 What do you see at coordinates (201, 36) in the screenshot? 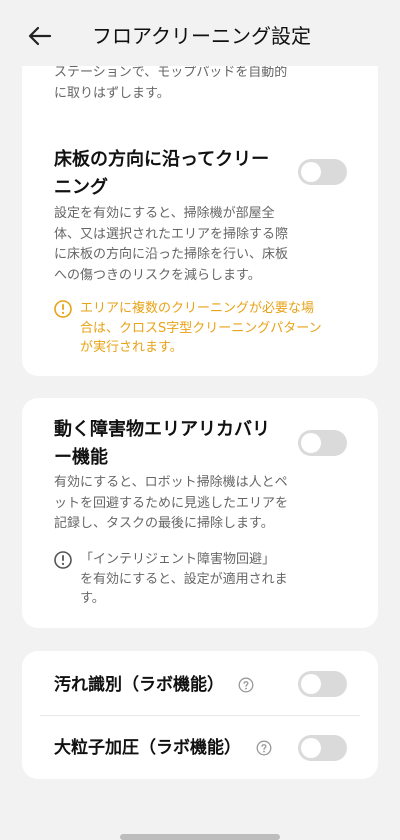
I see `page-title: フロアクリーニング設定` at bounding box center [201, 36].